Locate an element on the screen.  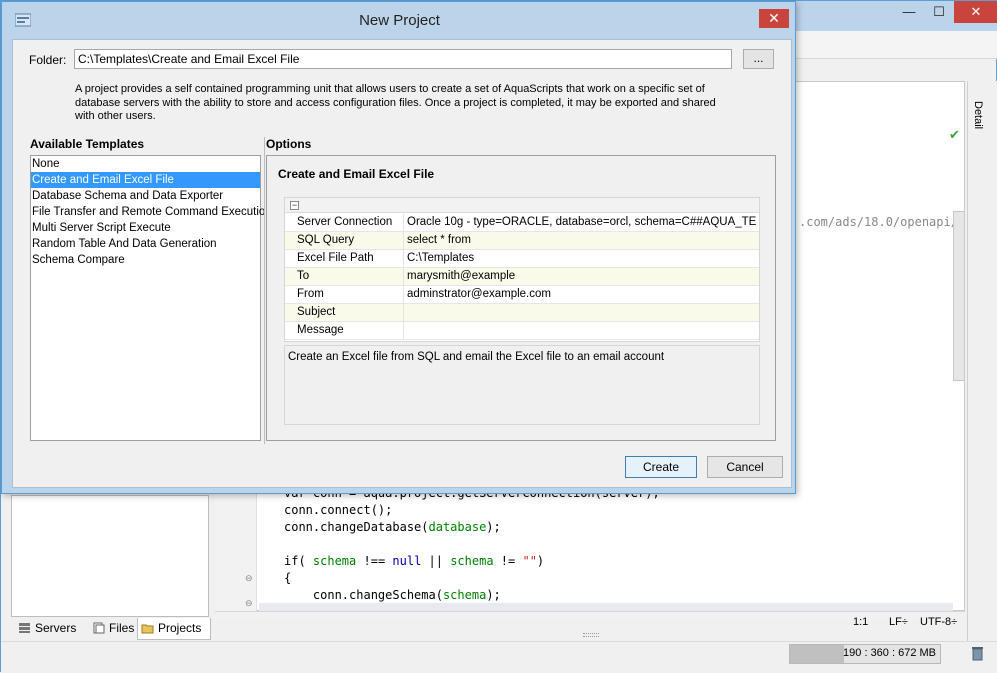
line-ending-select: LF÷ is located at coordinates (898, 622).